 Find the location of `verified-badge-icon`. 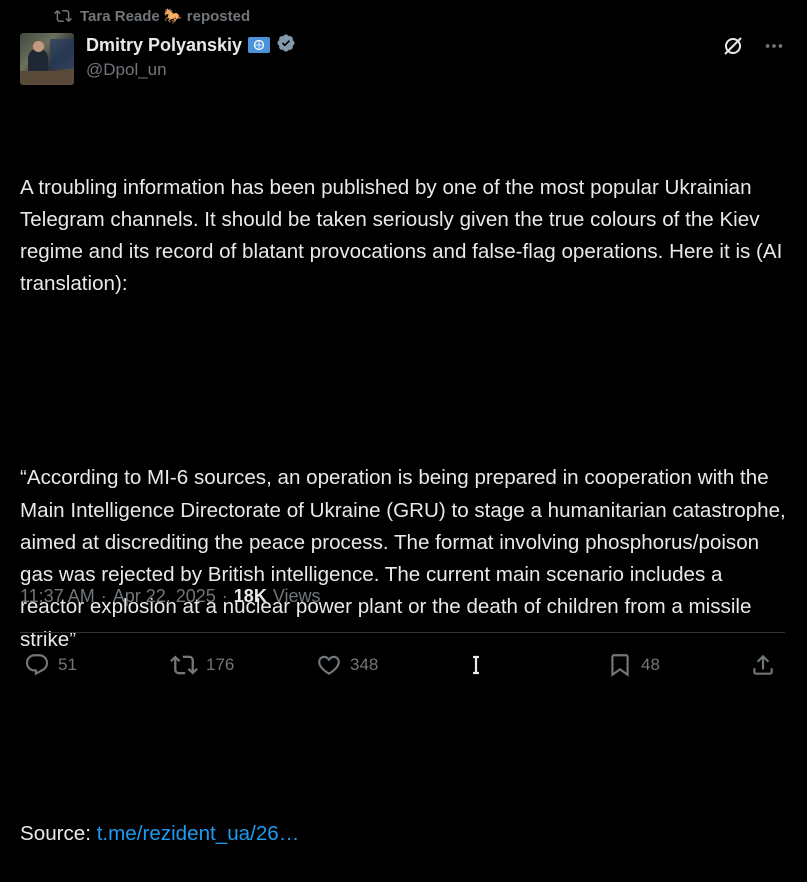

verified-badge-icon is located at coordinates (286, 45).